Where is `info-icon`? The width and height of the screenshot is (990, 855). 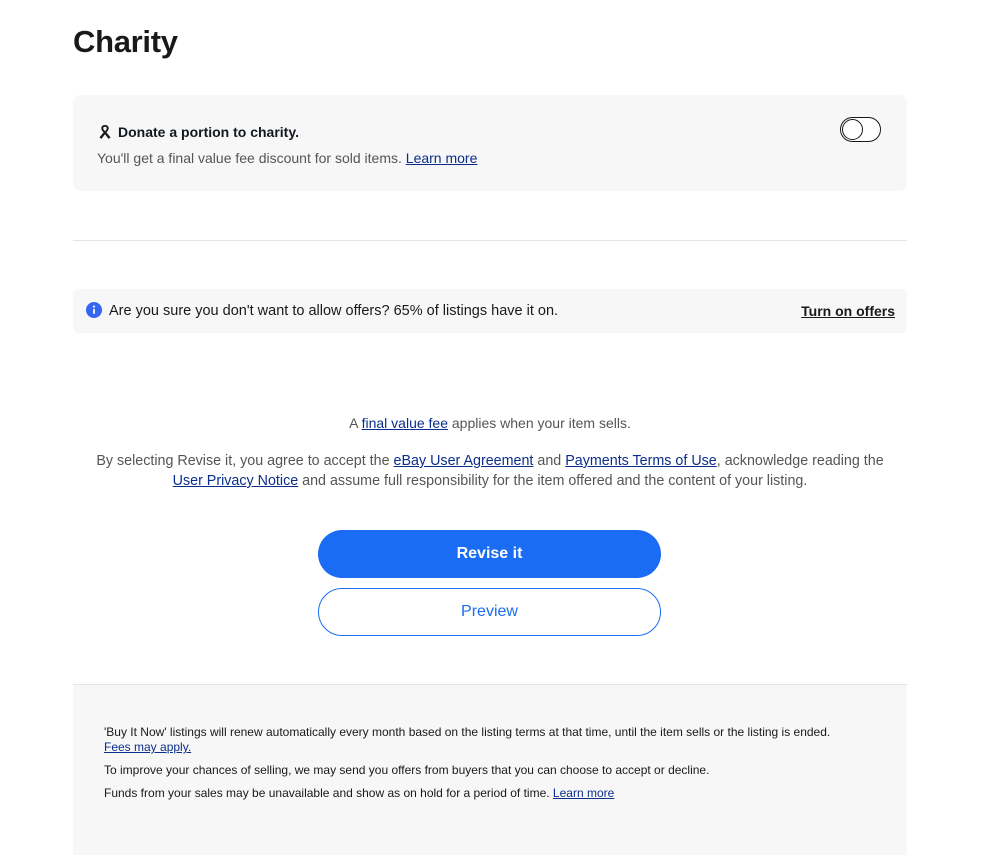
info-icon is located at coordinates (94, 310).